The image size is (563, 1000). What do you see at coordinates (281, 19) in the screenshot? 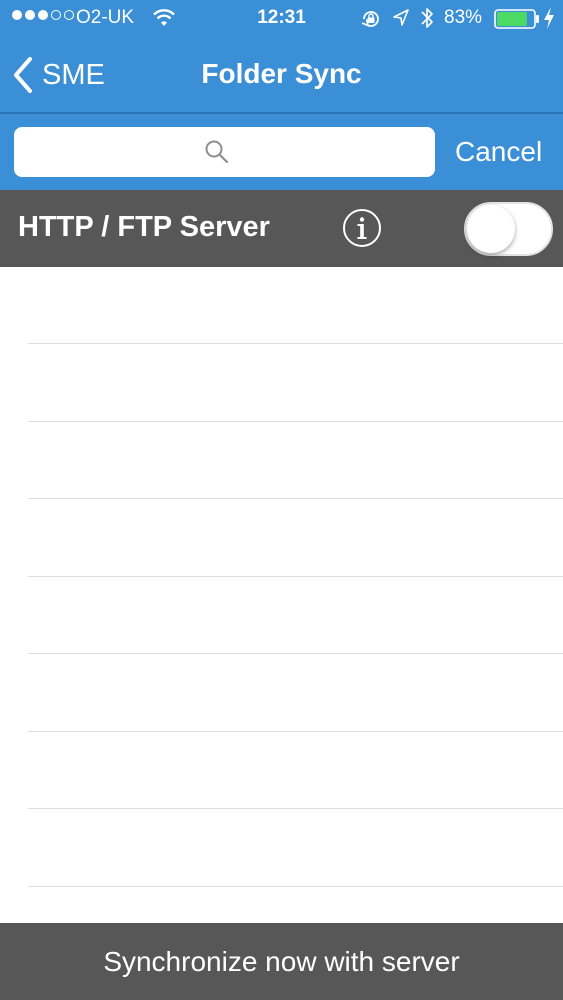
I see `status-bar: O2-UK 12:31 83%` at bounding box center [281, 19].